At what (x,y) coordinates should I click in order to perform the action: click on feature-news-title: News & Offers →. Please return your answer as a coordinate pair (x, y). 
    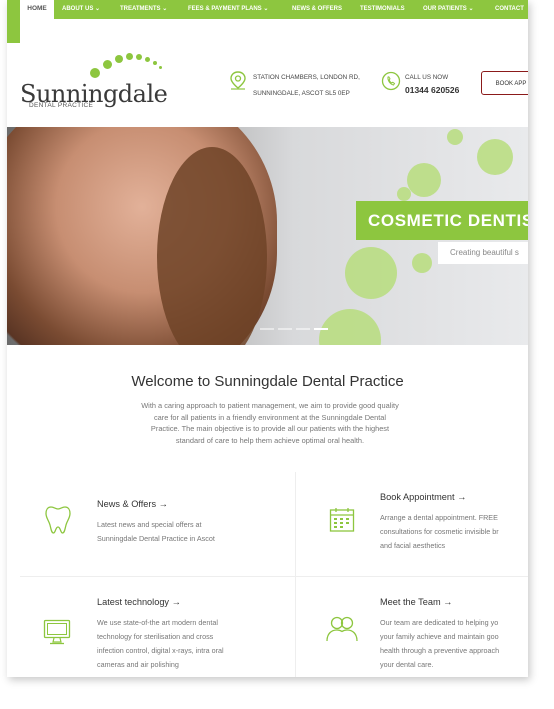
    Looking at the image, I should click on (132, 504).